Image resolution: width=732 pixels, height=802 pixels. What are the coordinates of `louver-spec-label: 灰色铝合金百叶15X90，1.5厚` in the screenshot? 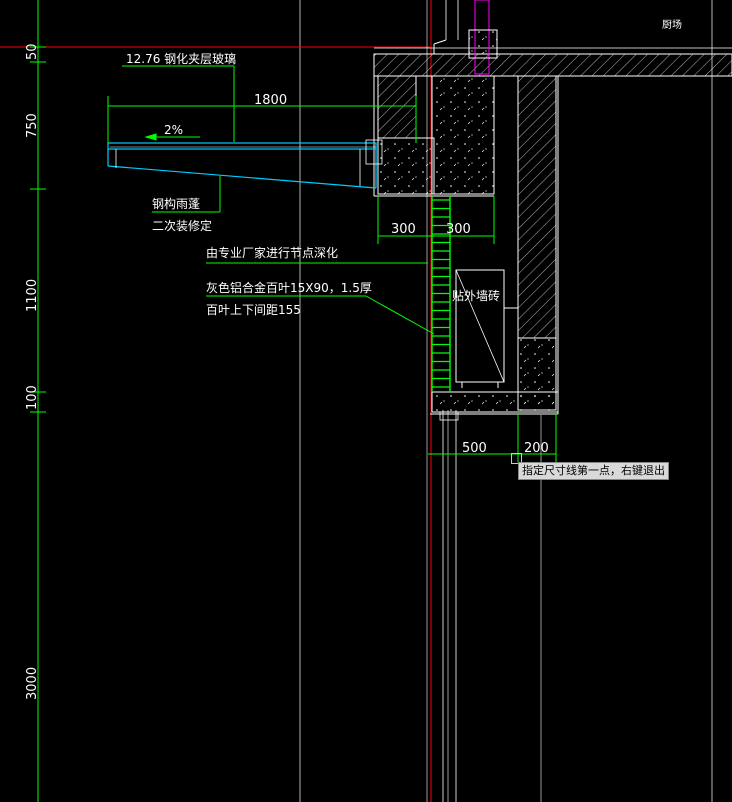 It's located at (289, 287).